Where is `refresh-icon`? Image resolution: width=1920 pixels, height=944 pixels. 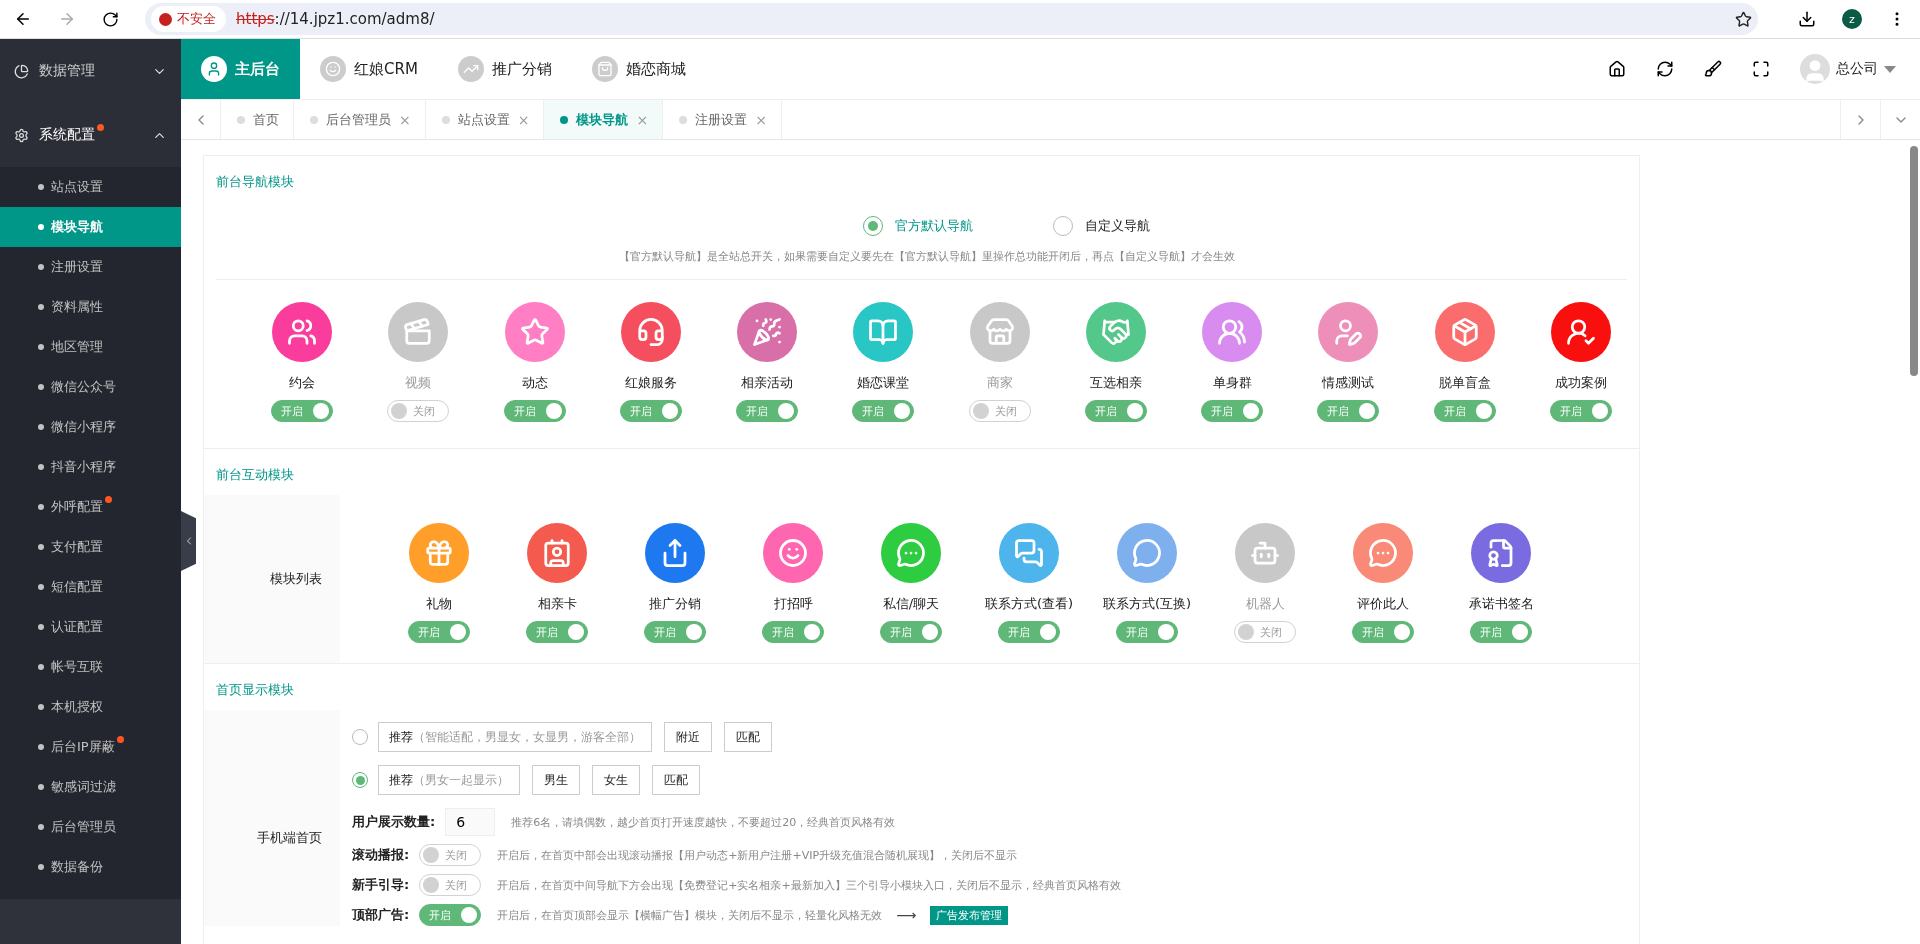 refresh-icon is located at coordinates (1665, 69).